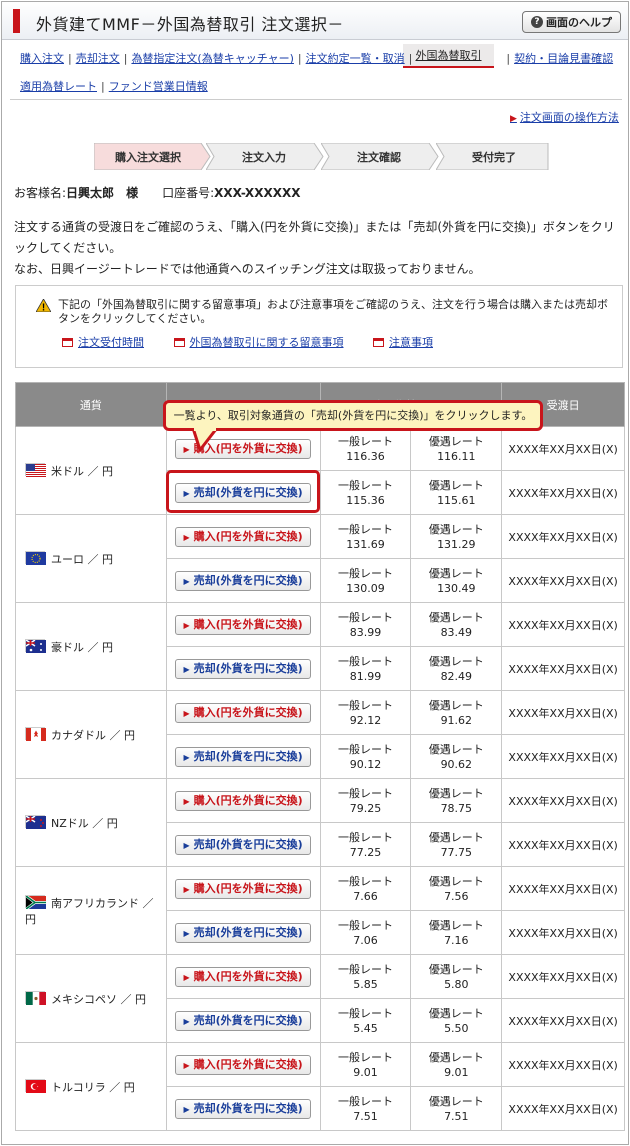 This screenshot has width=630, height=1146. Describe the element at coordinates (456, 1020) in the screenshot. I see `preferential-rate-cell: 優遇レート 5.50` at that location.